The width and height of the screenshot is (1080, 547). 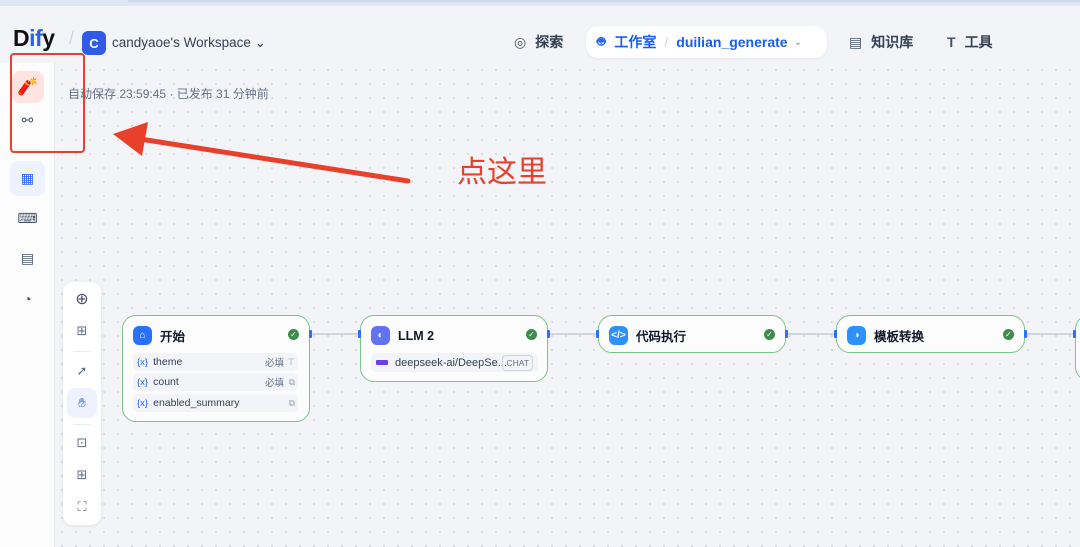 What do you see at coordinates (502, 172) in the screenshot?
I see `annotation-hint: 点这里` at bounding box center [502, 172].